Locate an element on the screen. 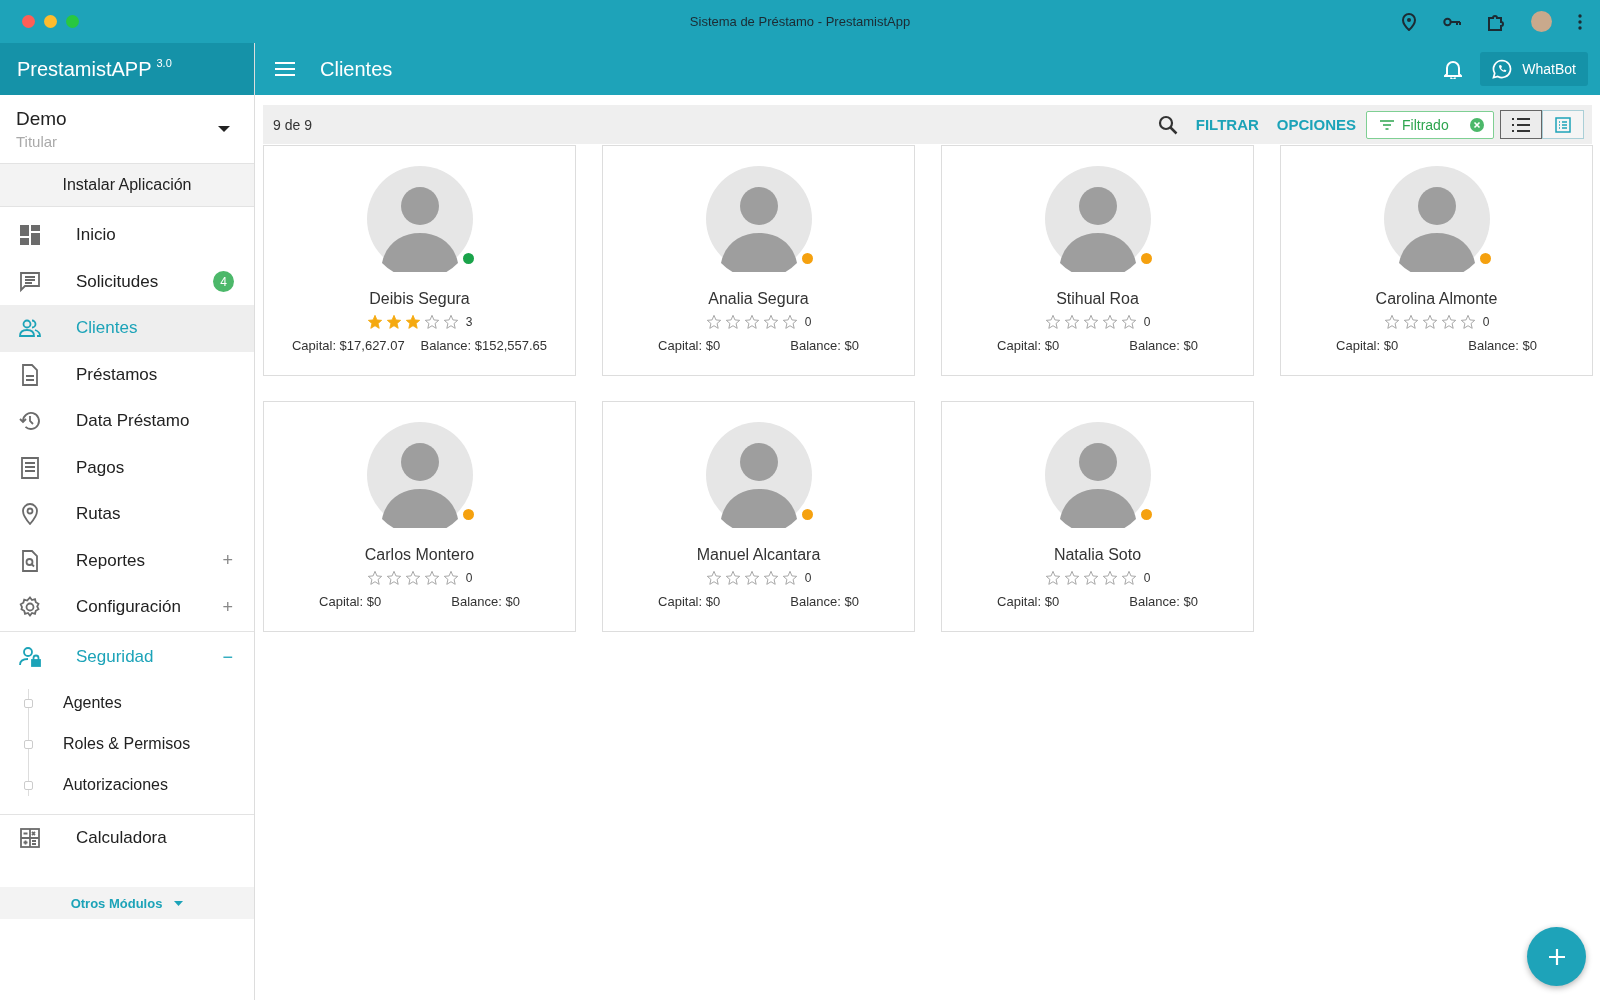  caret-icon is located at coordinates (179, 903).